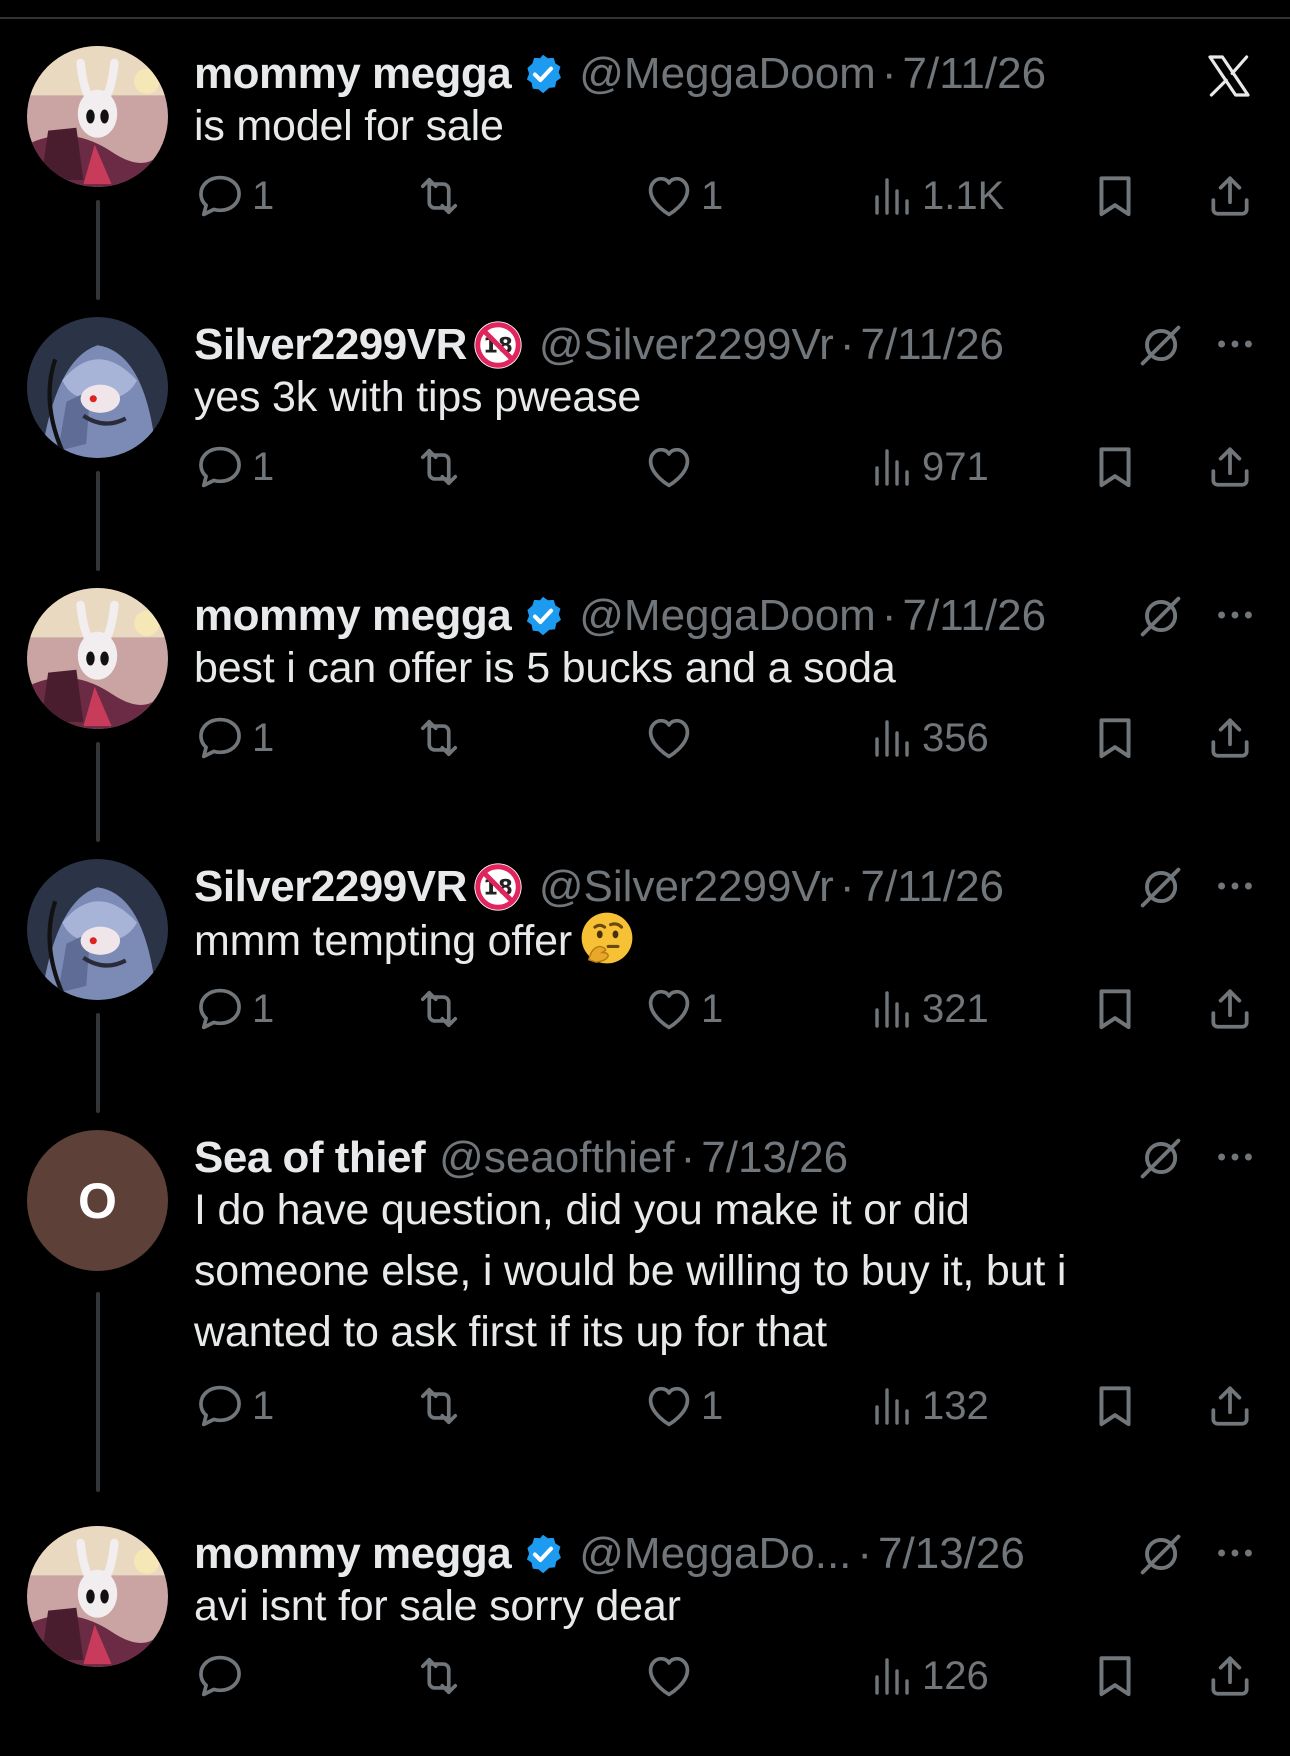  Describe the element at coordinates (712, 1008) in the screenshot. I see `like-count: 1` at that location.